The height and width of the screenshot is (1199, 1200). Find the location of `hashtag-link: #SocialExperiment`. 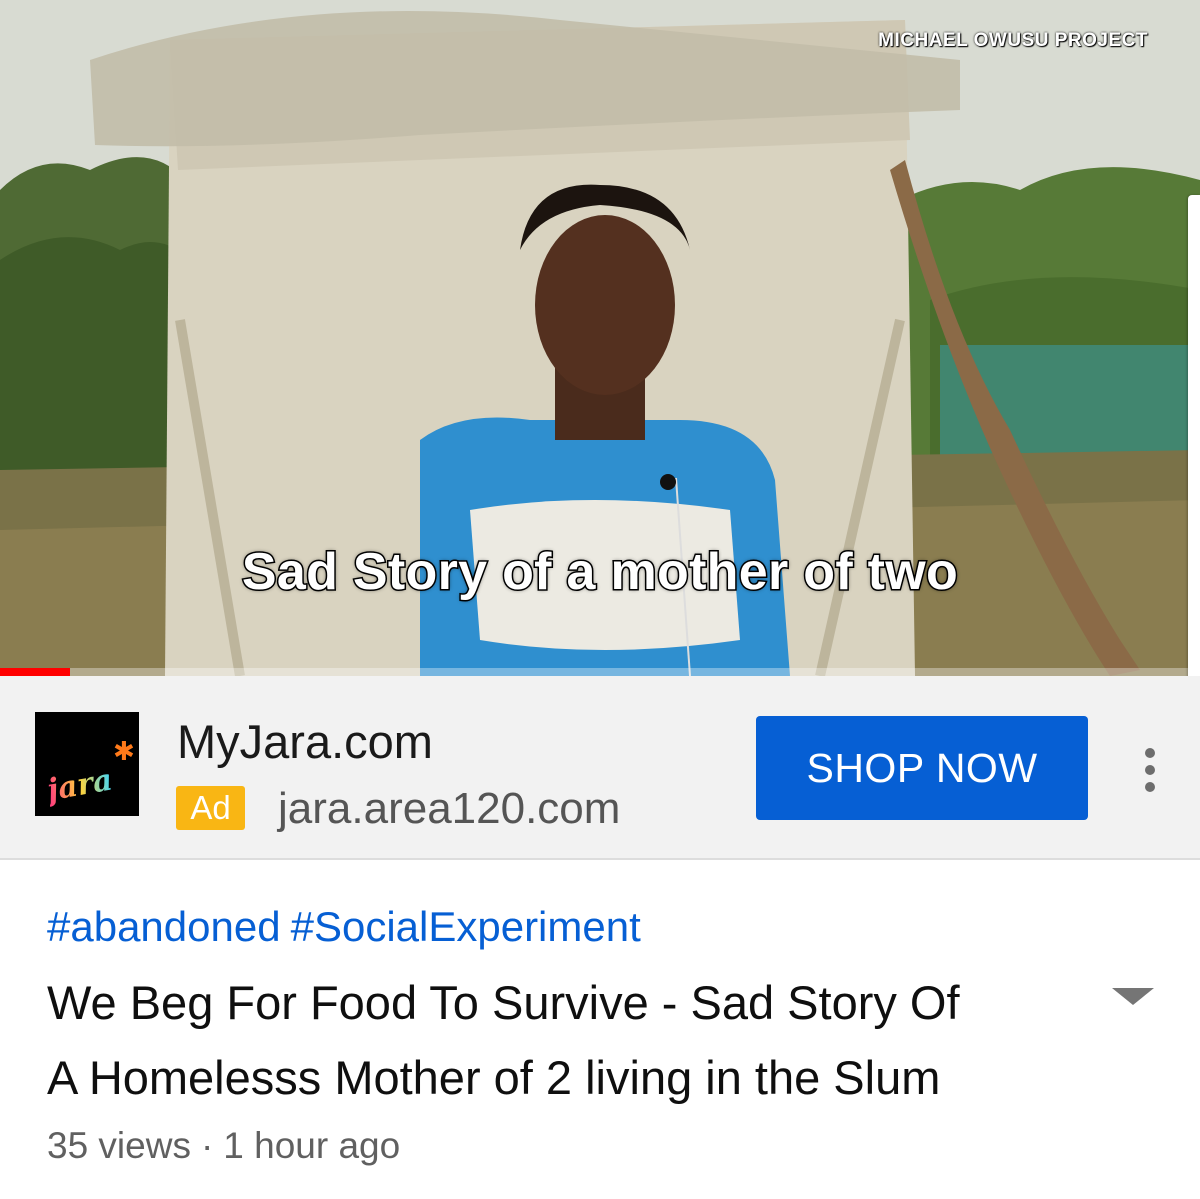

hashtag-link: #SocialExperiment is located at coordinates (466, 926).